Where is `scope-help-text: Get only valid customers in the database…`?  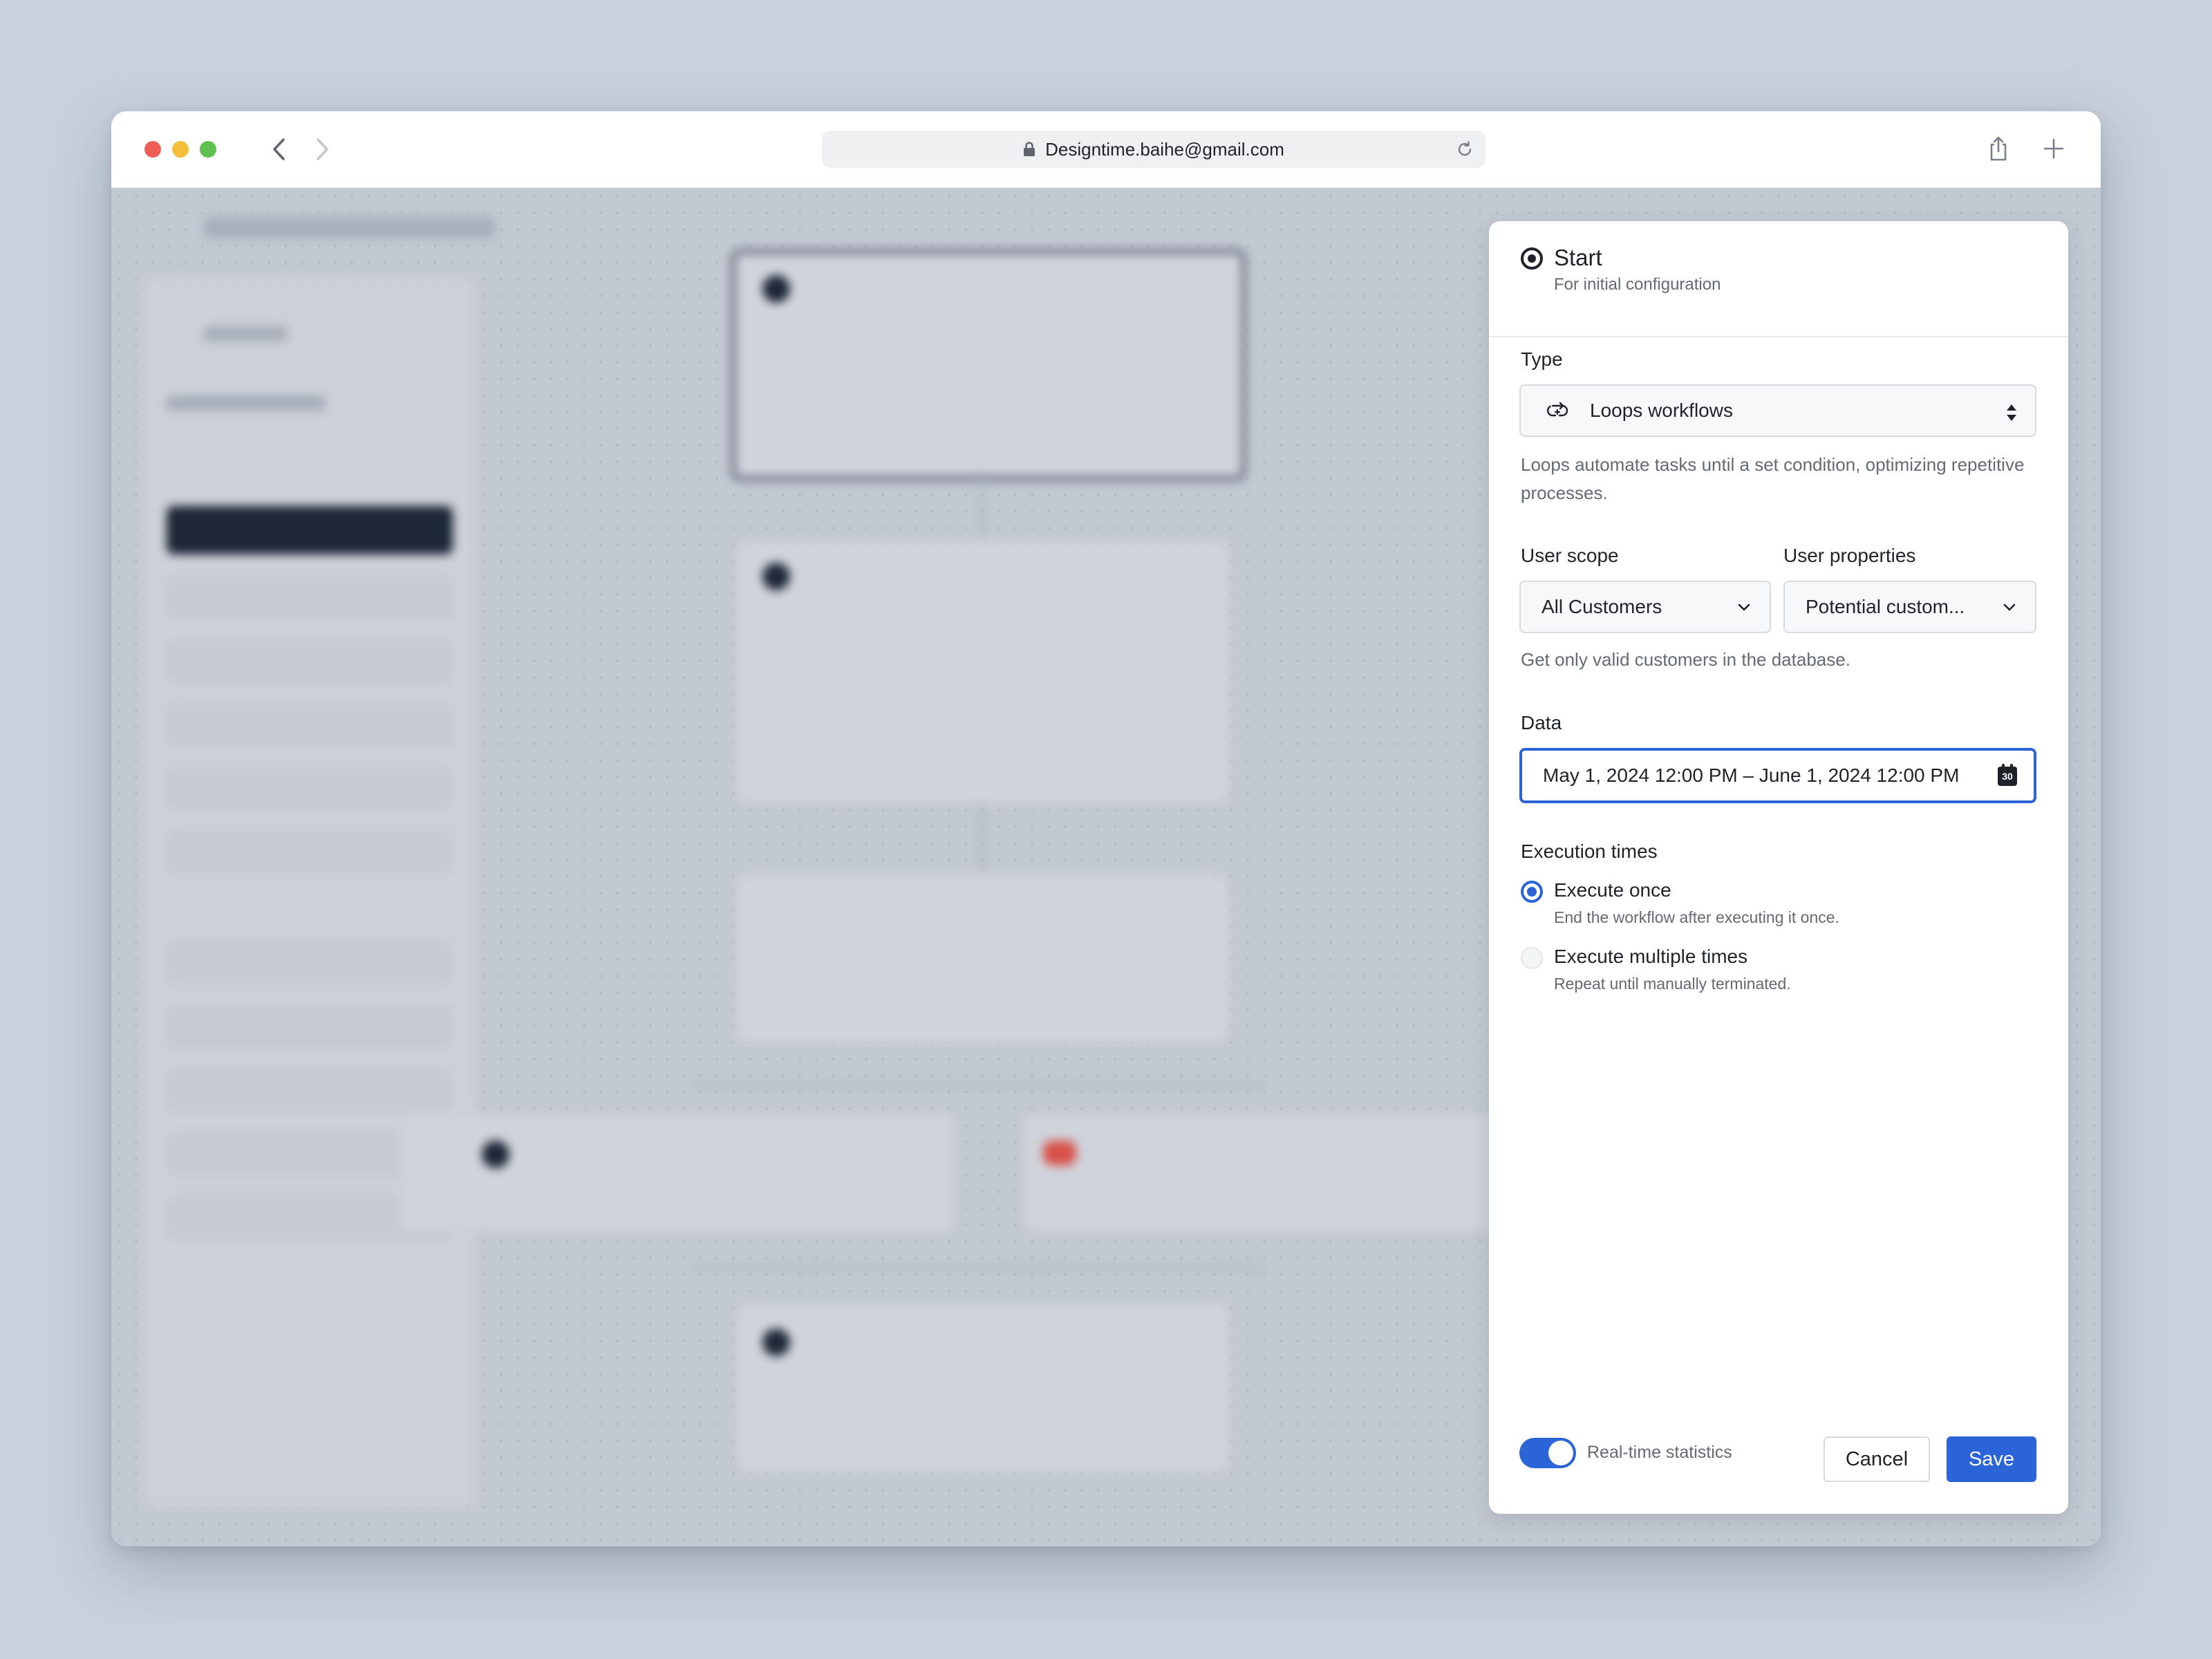
scope-help-text: Get only valid customers in the database… is located at coordinates (1685, 659).